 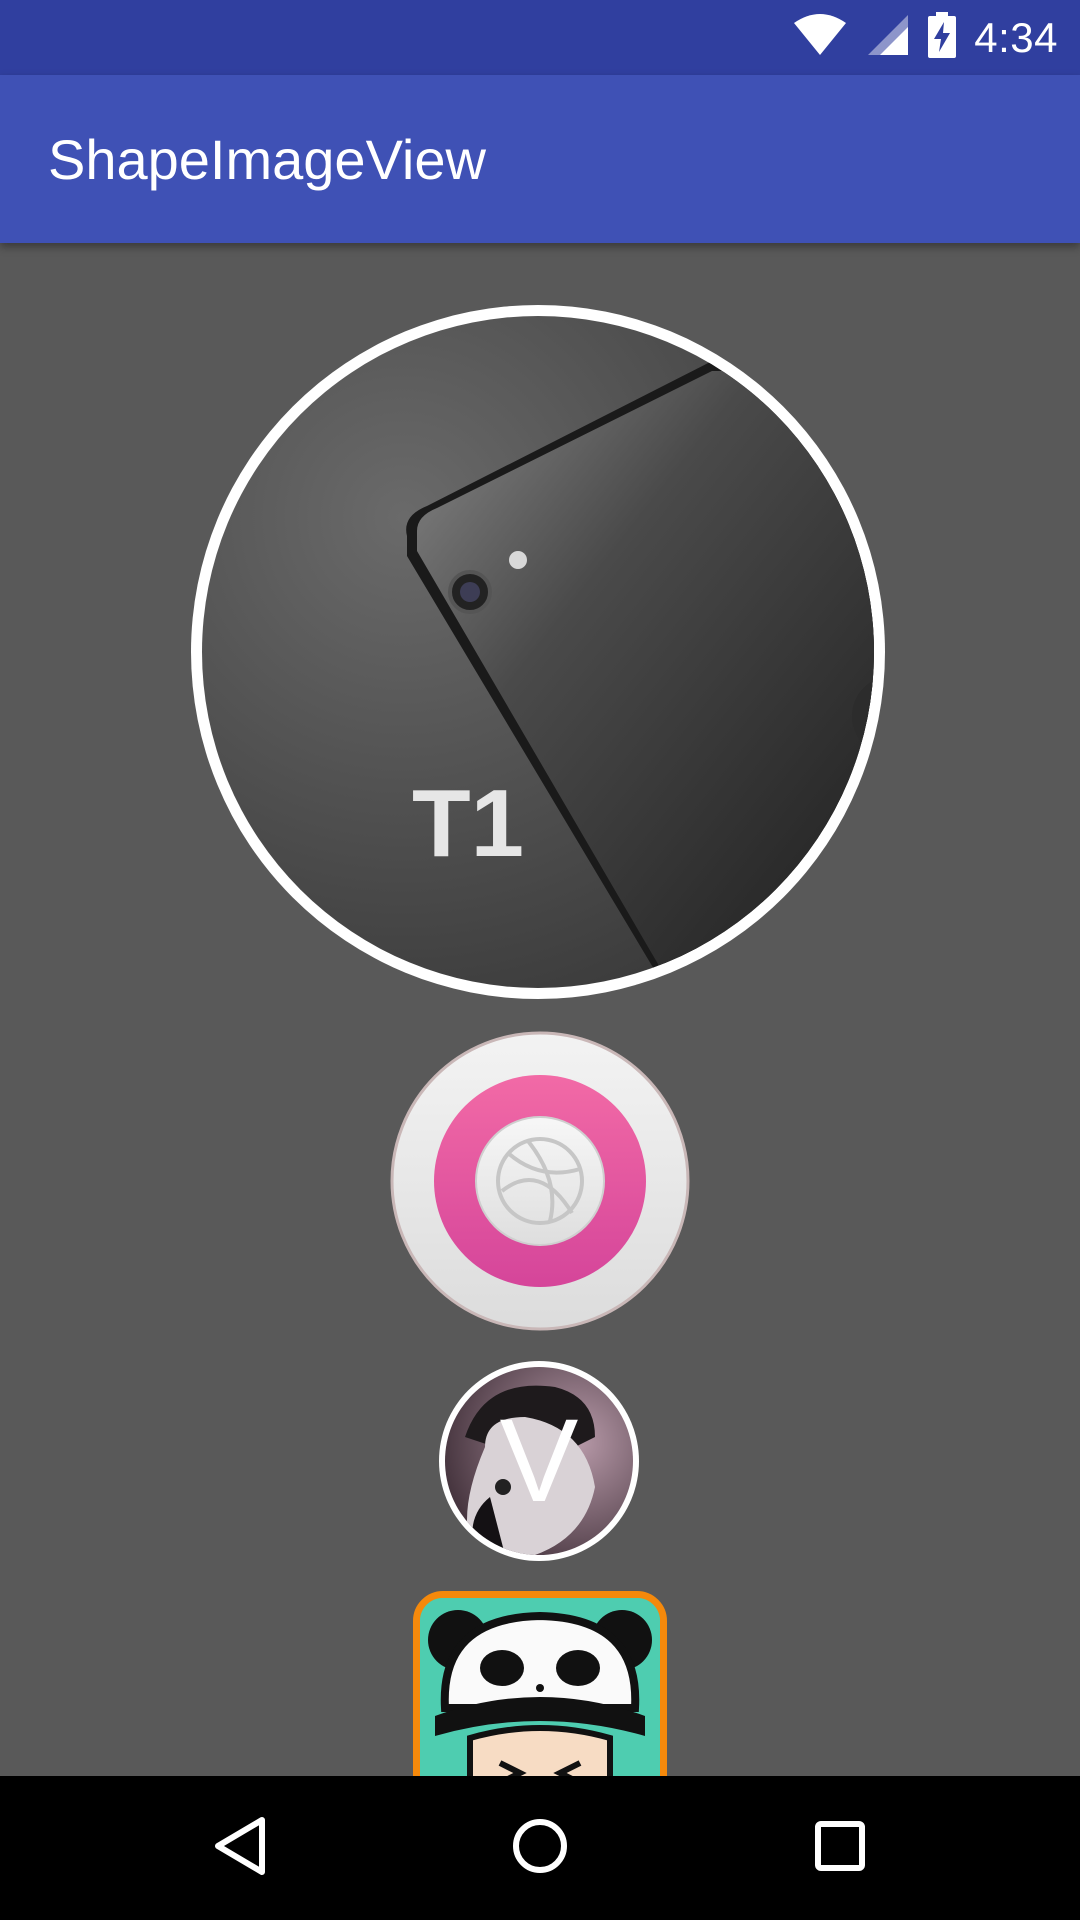 I want to click on status-bar: 4:34, so click(x=540, y=37).